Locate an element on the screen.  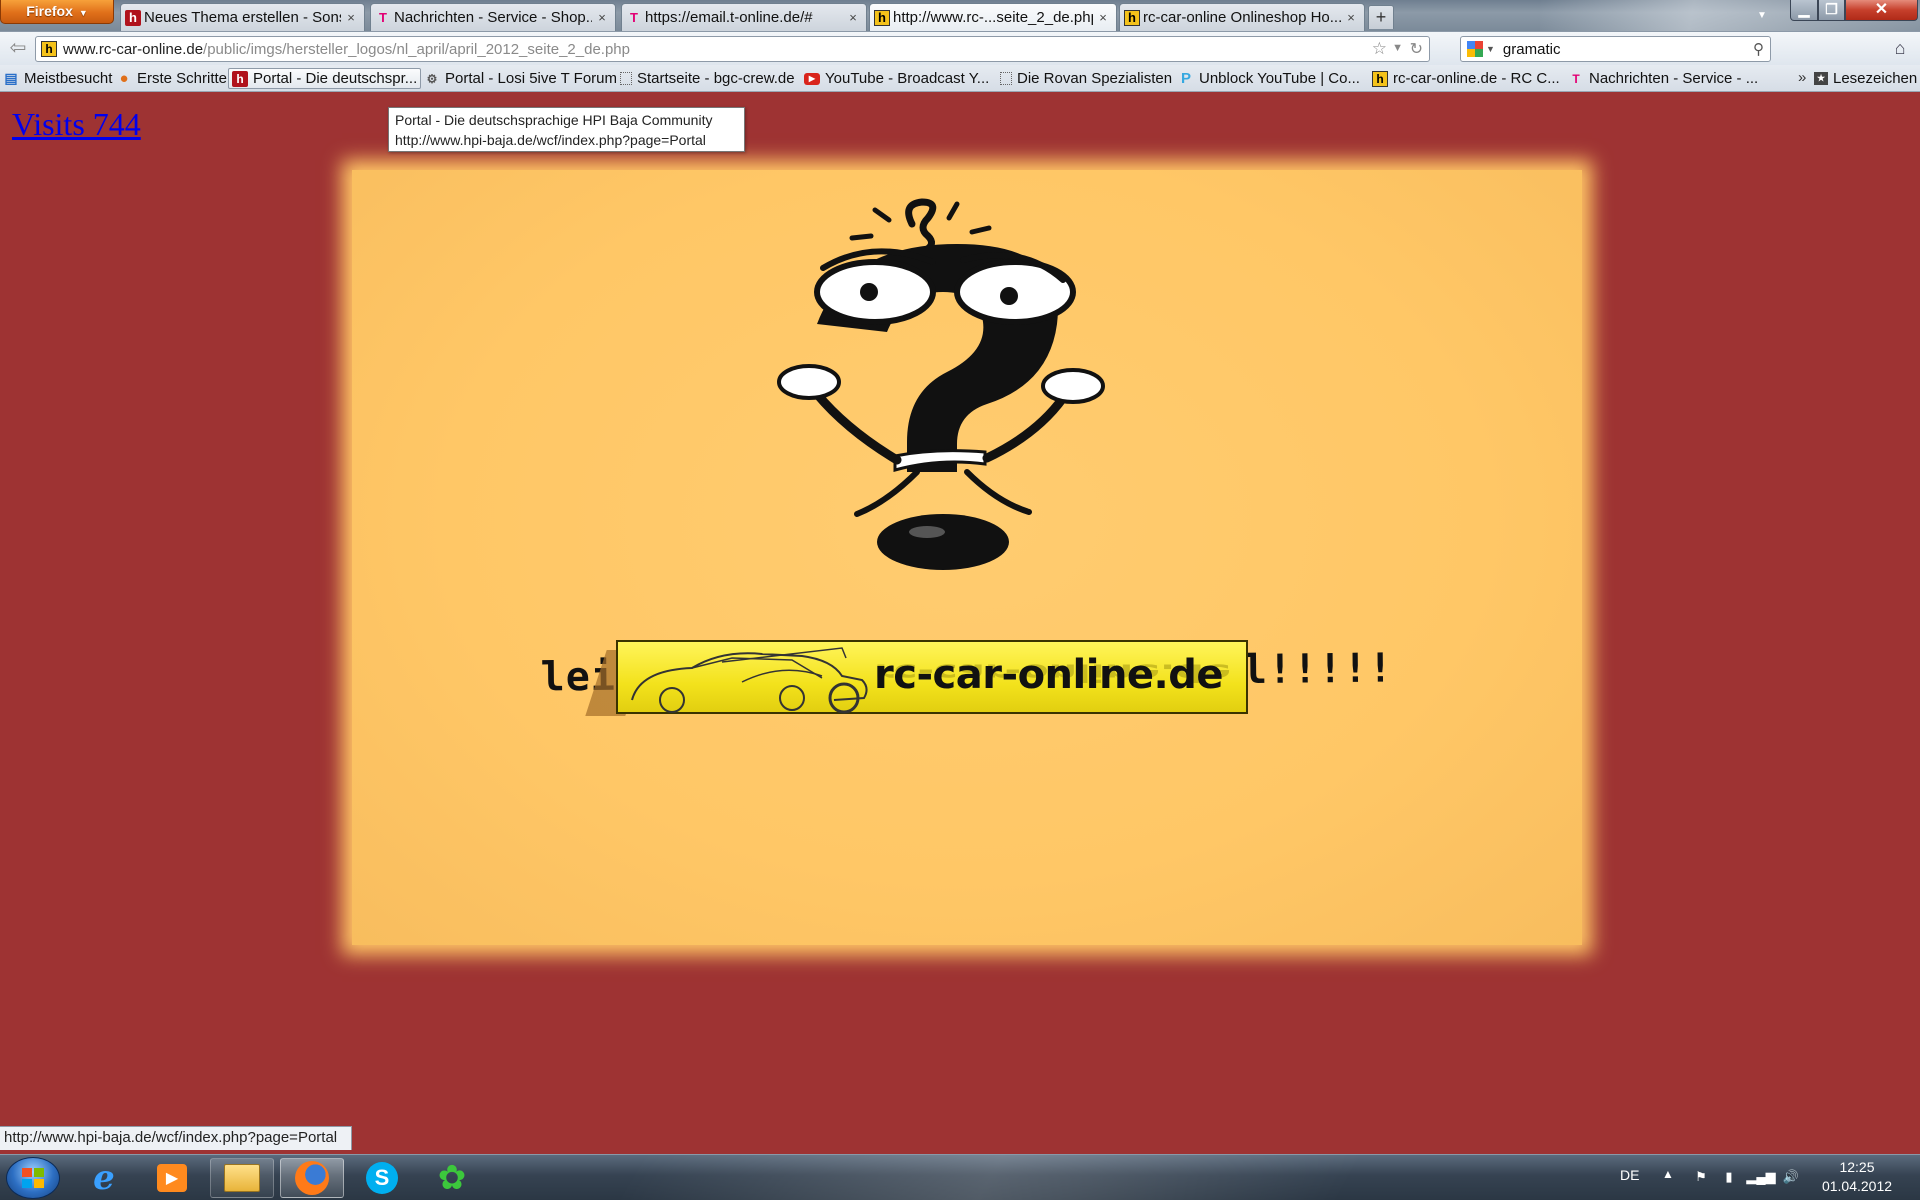
bookmark-label: Meistbesucht is located at coordinates (68, 78).